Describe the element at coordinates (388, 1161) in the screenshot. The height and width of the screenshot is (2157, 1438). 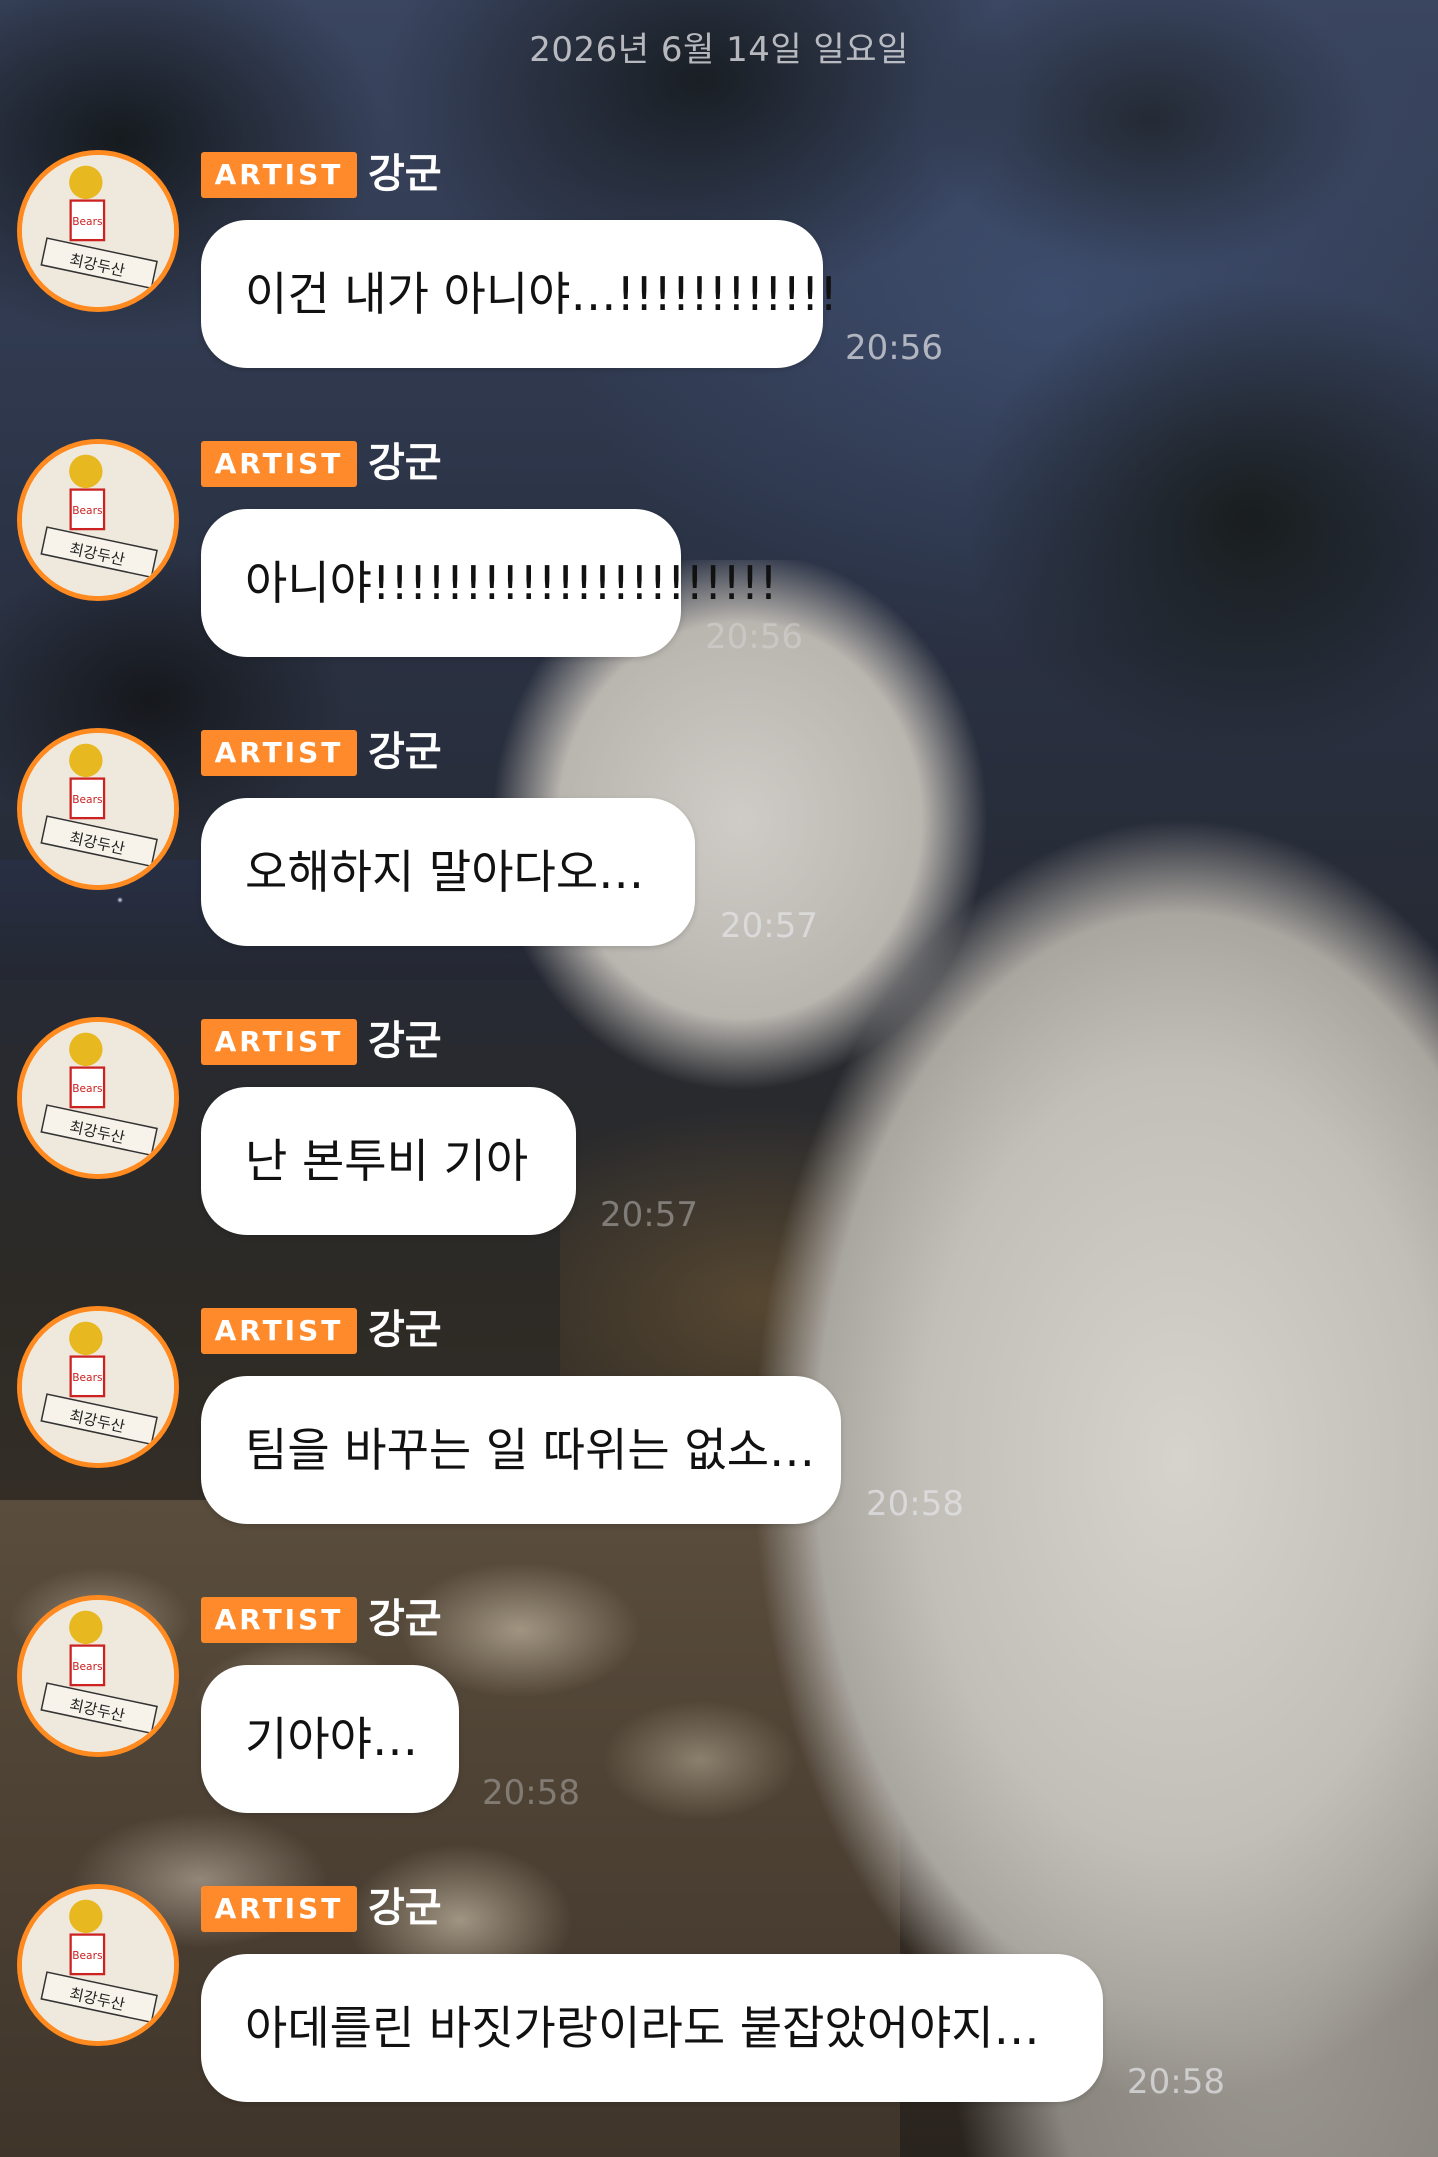
I see `message-bubble: 난 본투비 기아` at that location.